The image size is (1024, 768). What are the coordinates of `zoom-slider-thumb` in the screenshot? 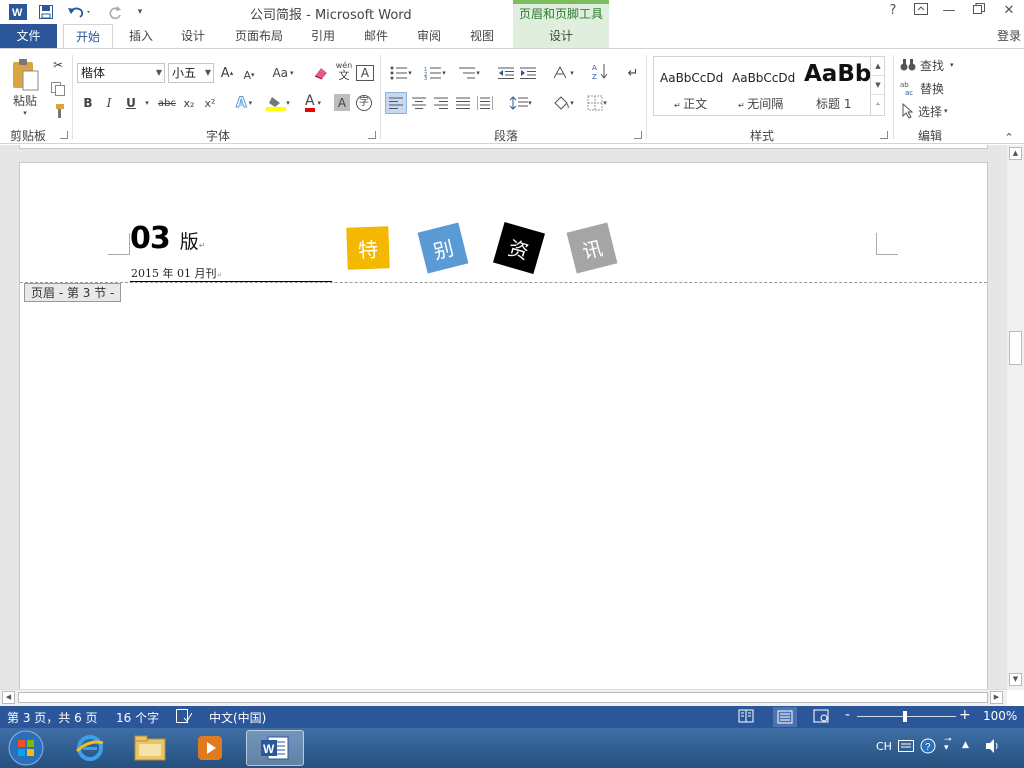 It's located at (905, 716).